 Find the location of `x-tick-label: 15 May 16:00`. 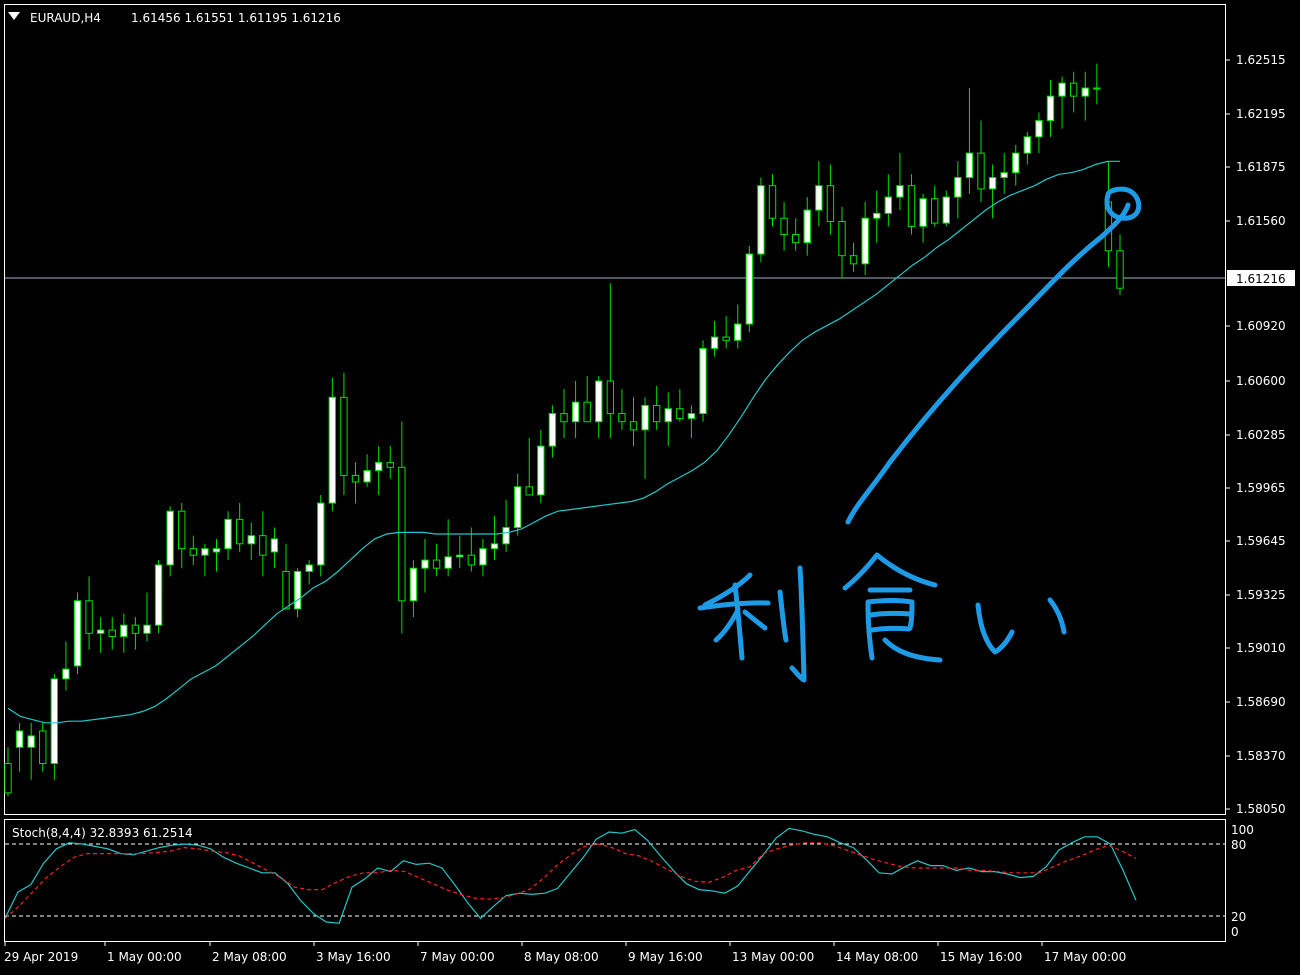

x-tick-label: 15 May 16:00 is located at coordinates (981, 957).